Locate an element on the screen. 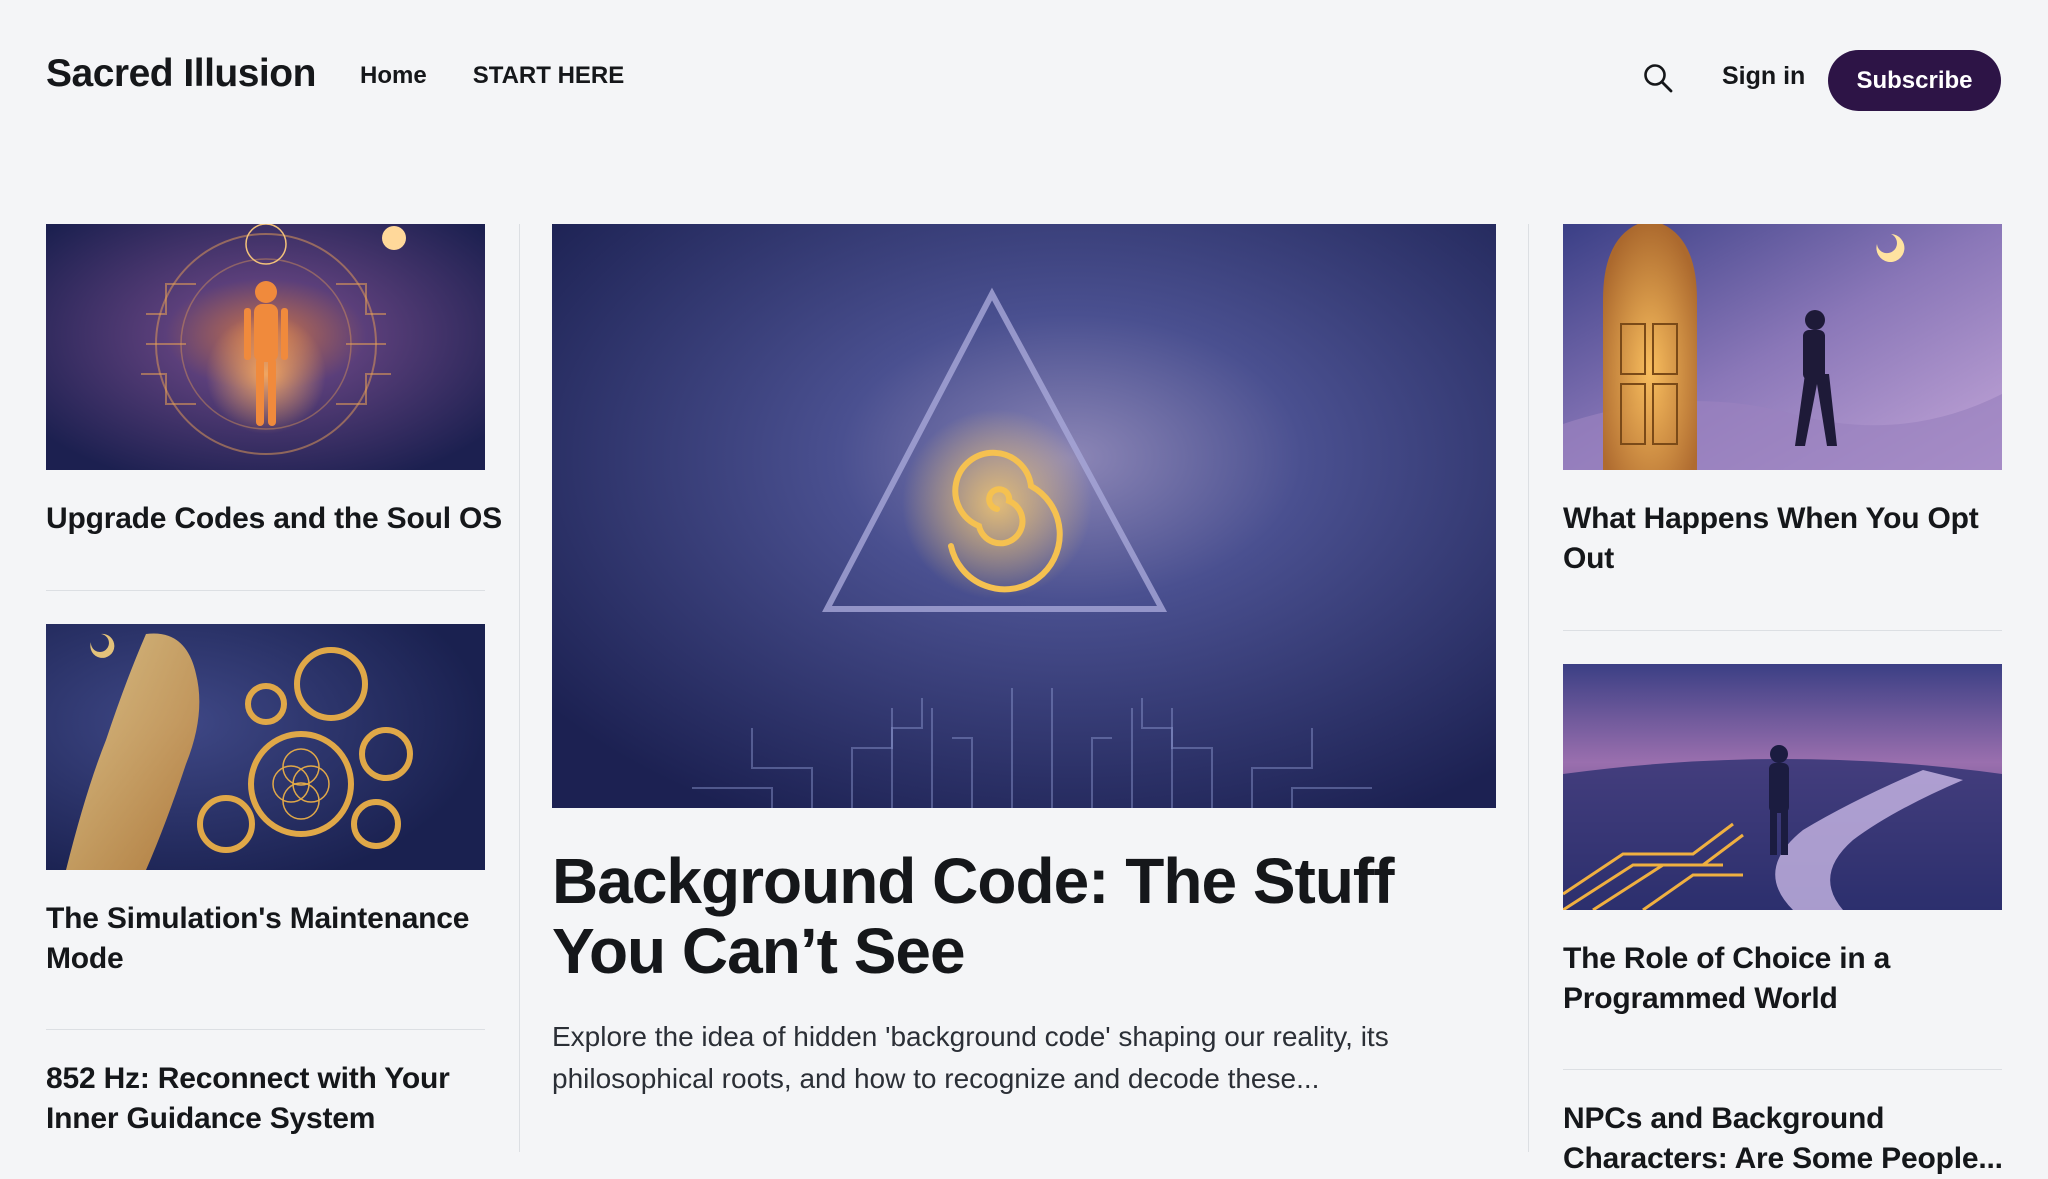  post-thumbnail-upgrade-codes is located at coordinates (265, 347).